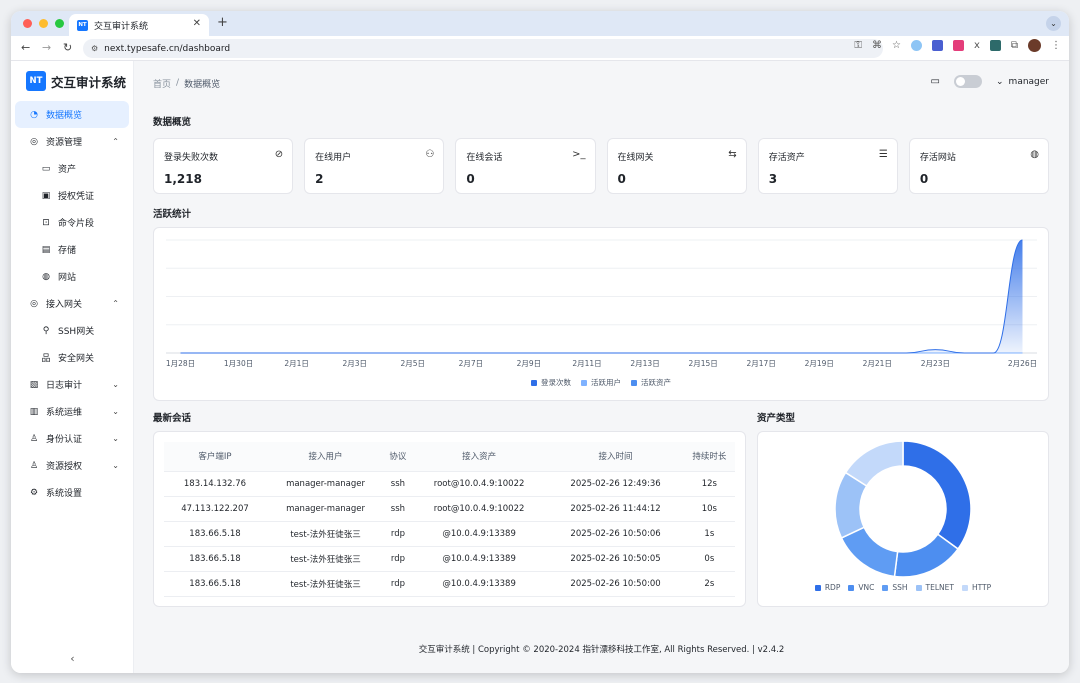 Image resolution: width=1080 pixels, height=683 pixels. What do you see at coordinates (34, 438) in the screenshot?
I see `user-icon: ♙` at bounding box center [34, 438].